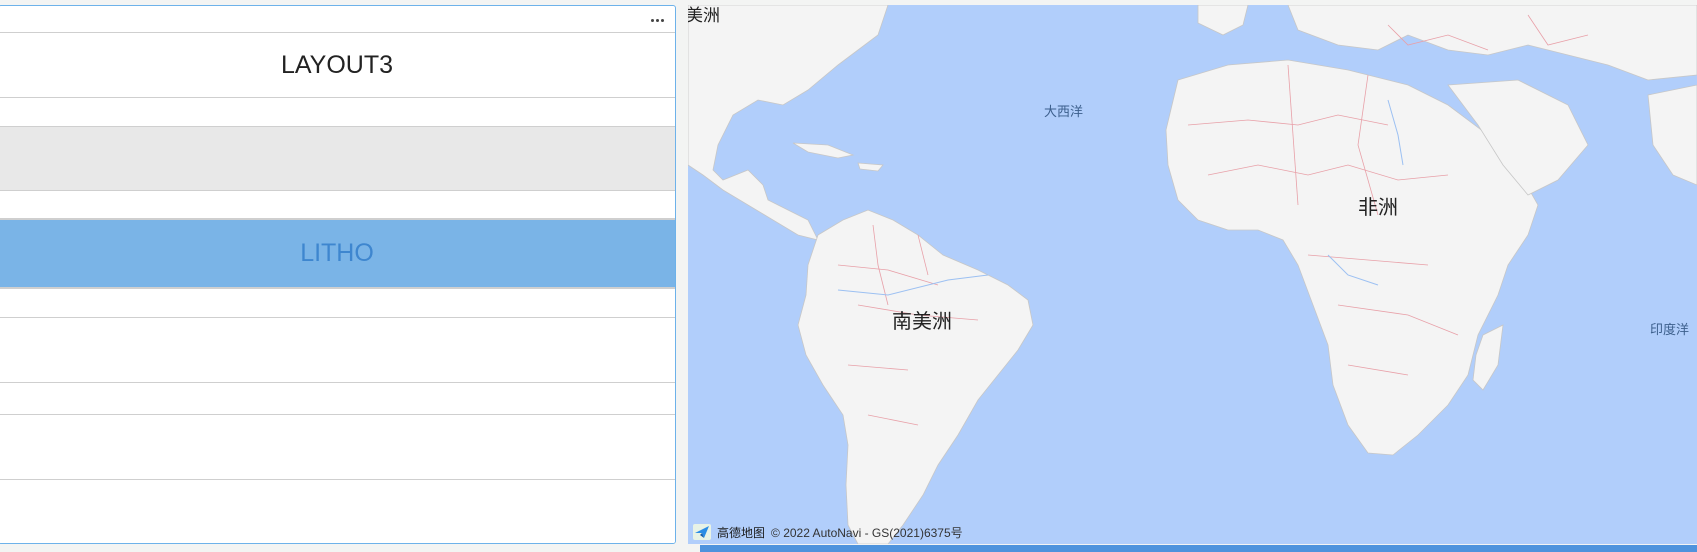 The height and width of the screenshot is (552, 1697). What do you see at coordinates (1670, 329) in the screenshot?
I see `label-indian-ocean: 印度洋` at bounding box center [1670, 329].